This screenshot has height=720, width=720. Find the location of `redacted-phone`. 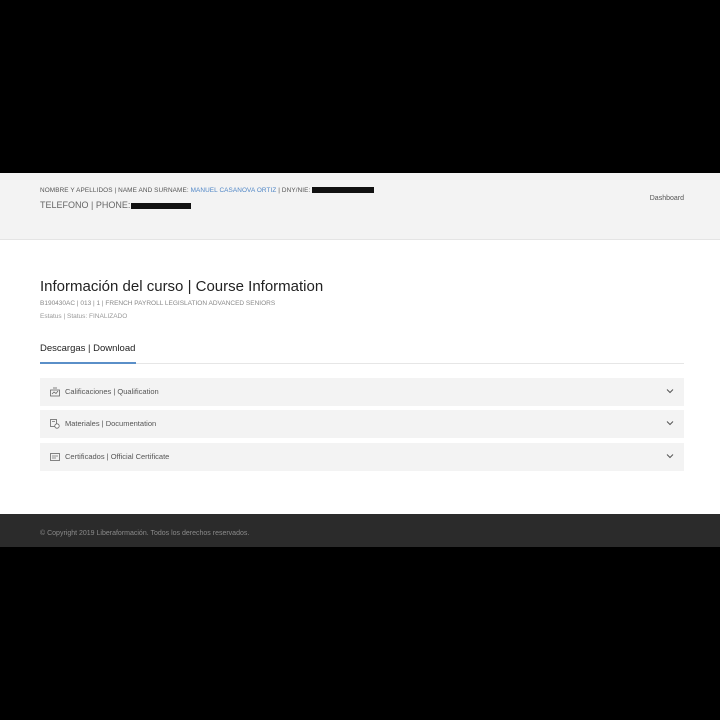

redacted-phone is located at coordinates (160, 205).